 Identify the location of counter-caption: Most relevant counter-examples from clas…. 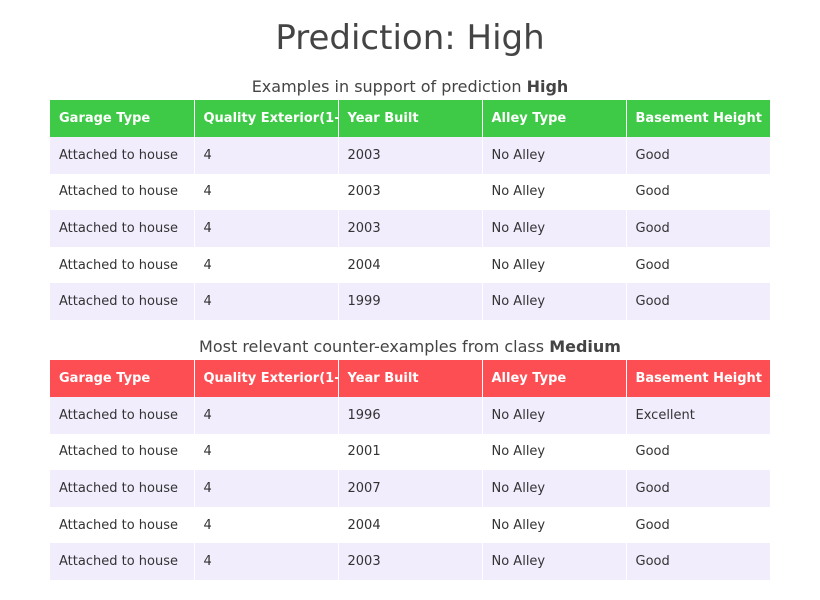
(410, 347).